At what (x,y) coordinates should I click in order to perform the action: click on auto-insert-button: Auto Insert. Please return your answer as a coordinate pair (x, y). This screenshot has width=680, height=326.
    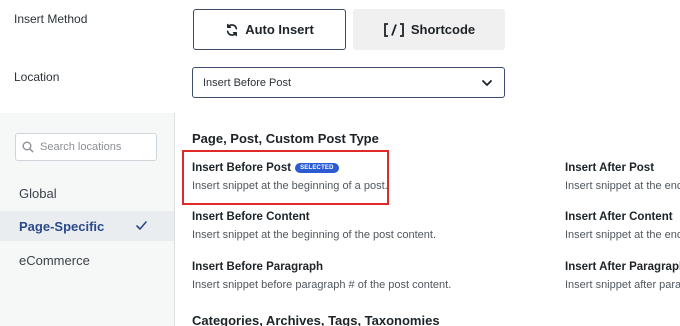
    Looking at the image, I should click on (269, 29).